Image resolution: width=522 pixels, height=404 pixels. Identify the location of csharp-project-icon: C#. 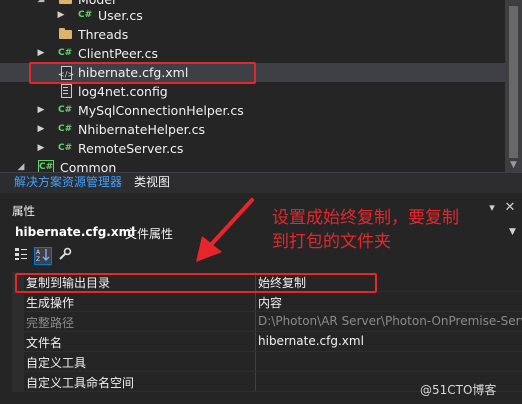
(46, 166).